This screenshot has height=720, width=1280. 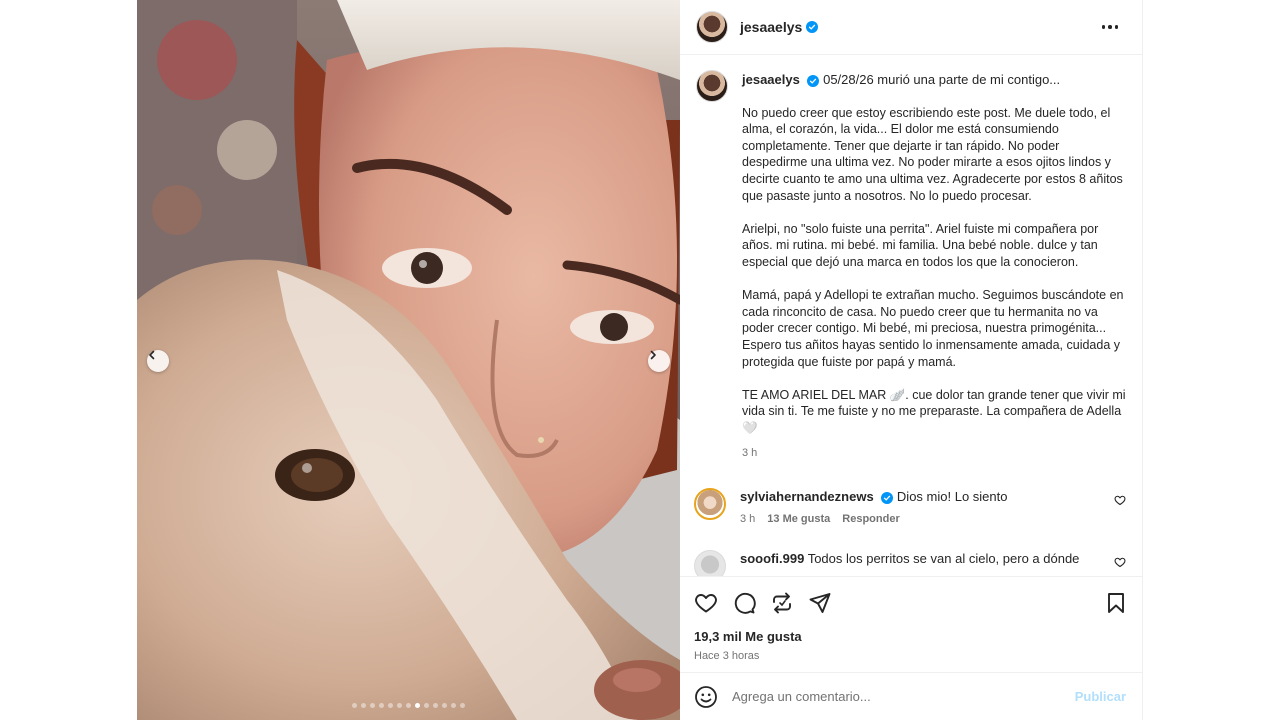 I want to click on carousel-prev-button, so click(x=158, y=361).